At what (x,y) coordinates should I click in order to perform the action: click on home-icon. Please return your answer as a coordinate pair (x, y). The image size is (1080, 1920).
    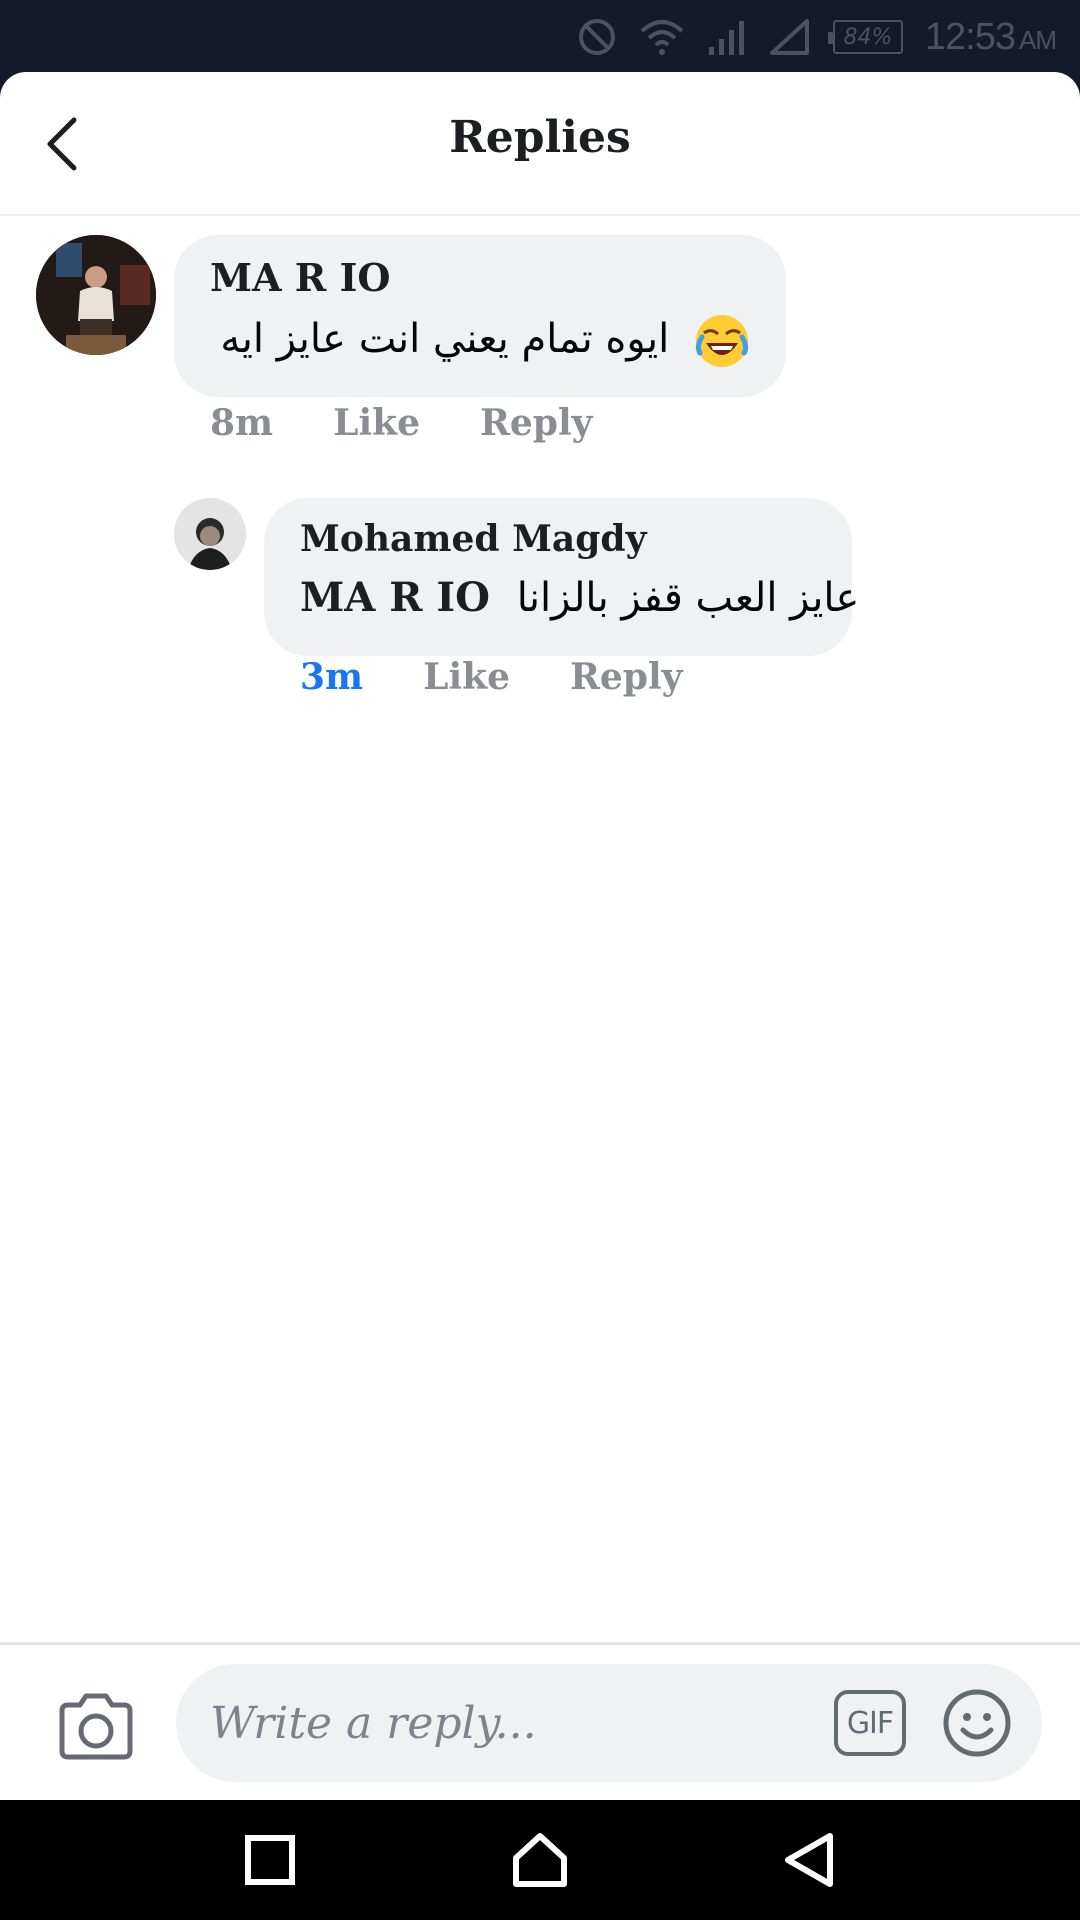
    Looking at the image, I should click on (540, 1860).